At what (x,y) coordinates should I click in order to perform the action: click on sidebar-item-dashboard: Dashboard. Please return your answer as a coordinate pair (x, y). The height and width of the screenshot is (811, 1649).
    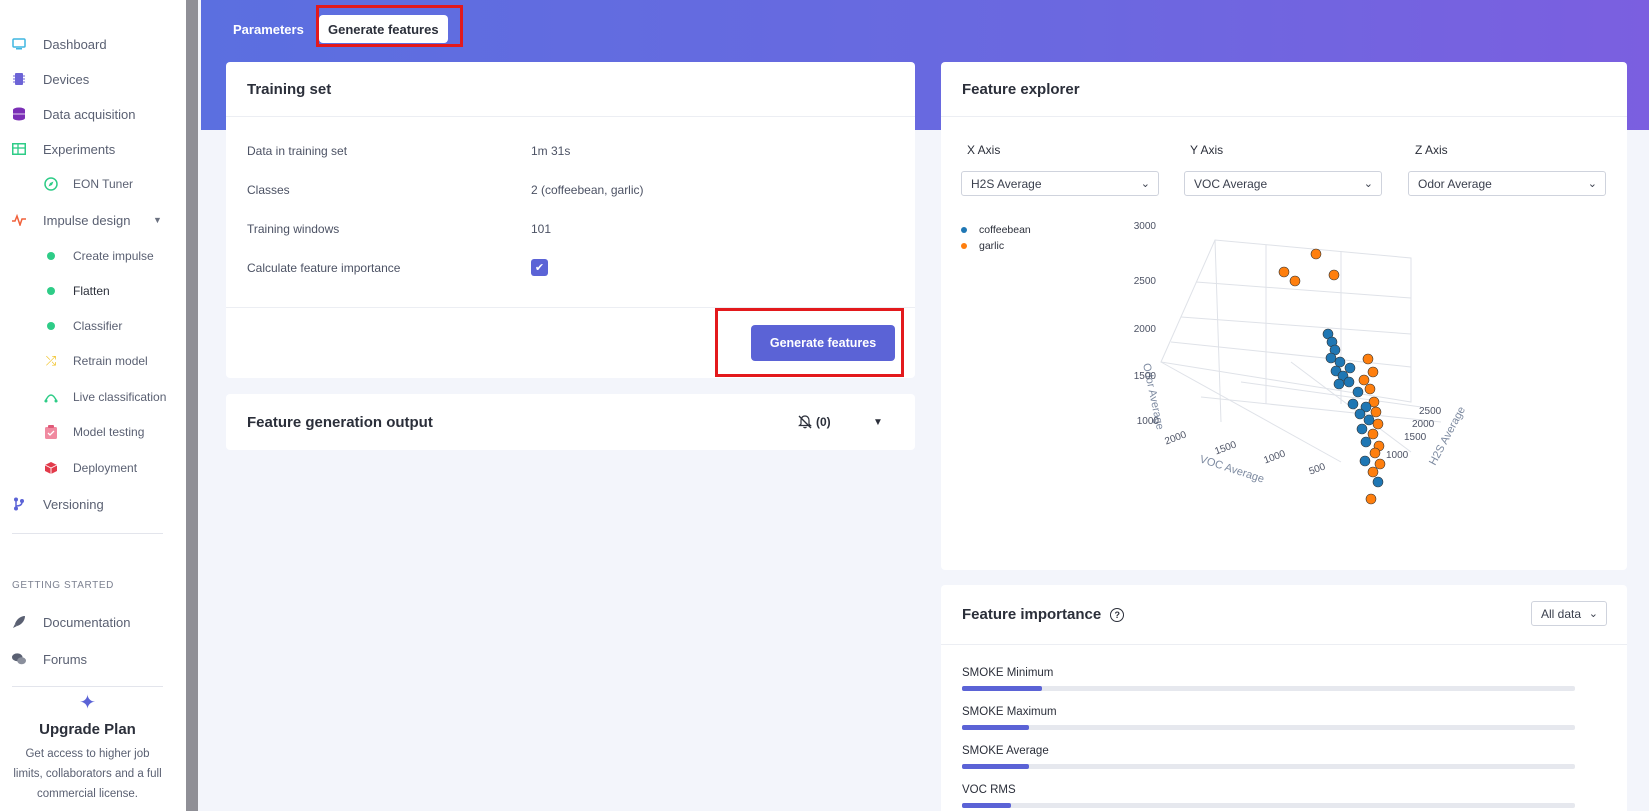
    Looking at the image, I should click on (93, 44).